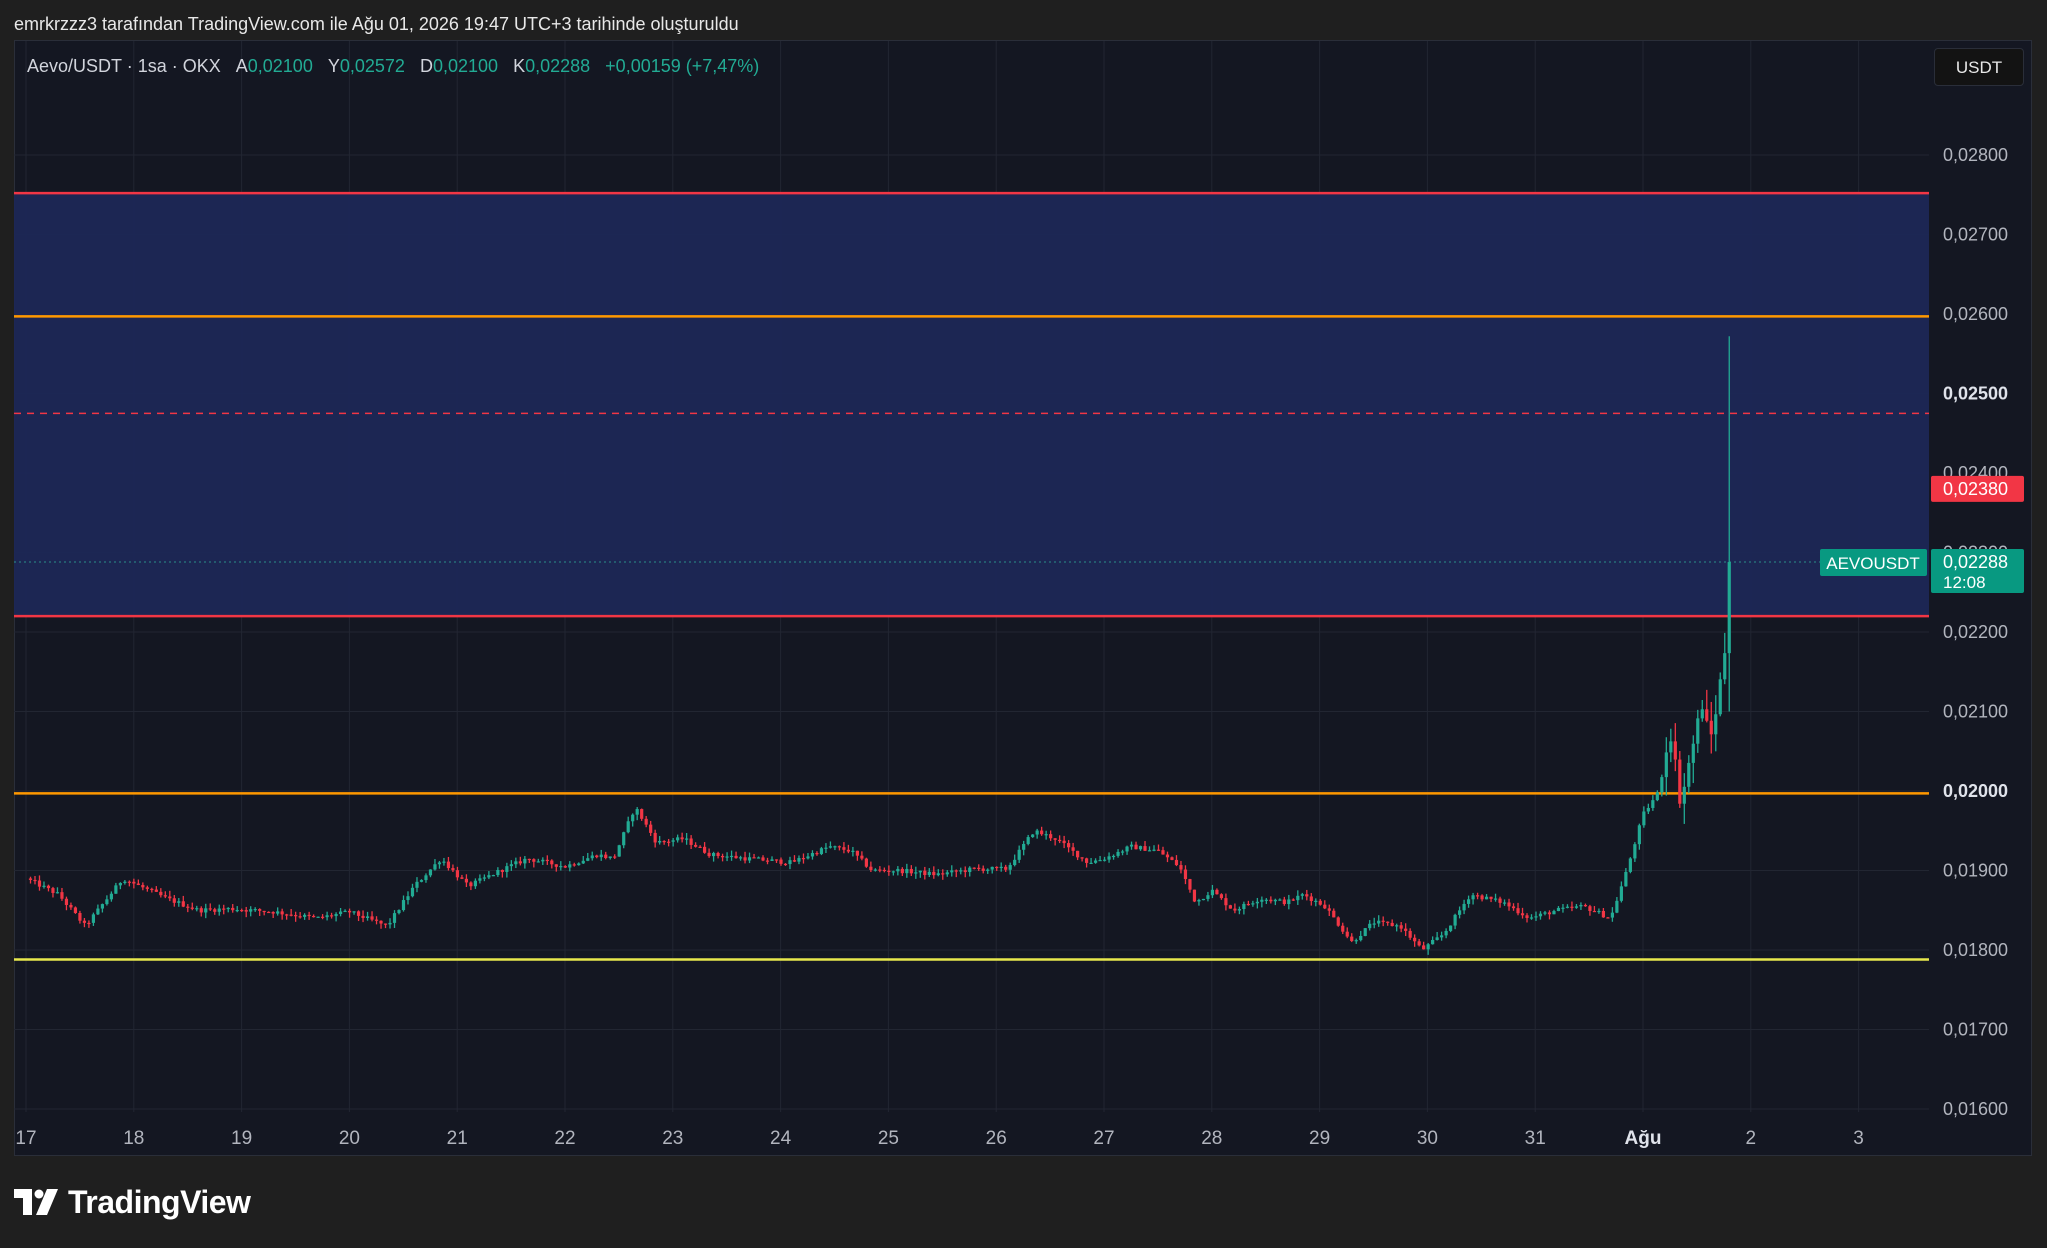 Image resolution: width=2047 pixels, height=1248 pixels. What do you see at coordinates (124, 66) in the screenshot?
I see `symbol-name: Aevo/USDT · 1sa · OKX` at bounding box center [124, 66].